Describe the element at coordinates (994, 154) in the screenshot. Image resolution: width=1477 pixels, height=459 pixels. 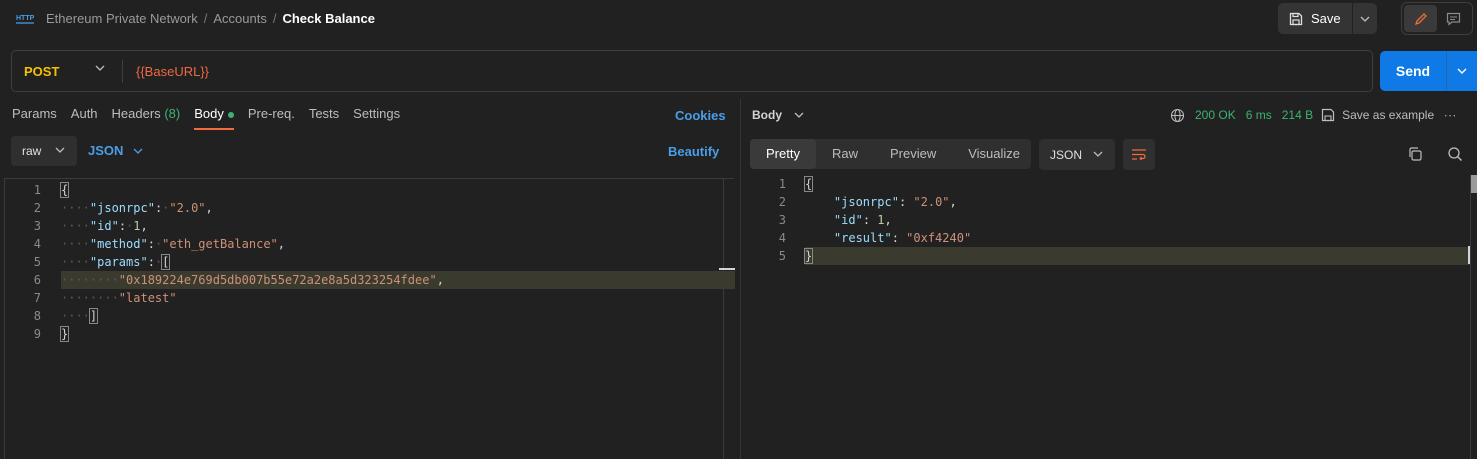
I see `tab-visualize: Visualize` at that location.